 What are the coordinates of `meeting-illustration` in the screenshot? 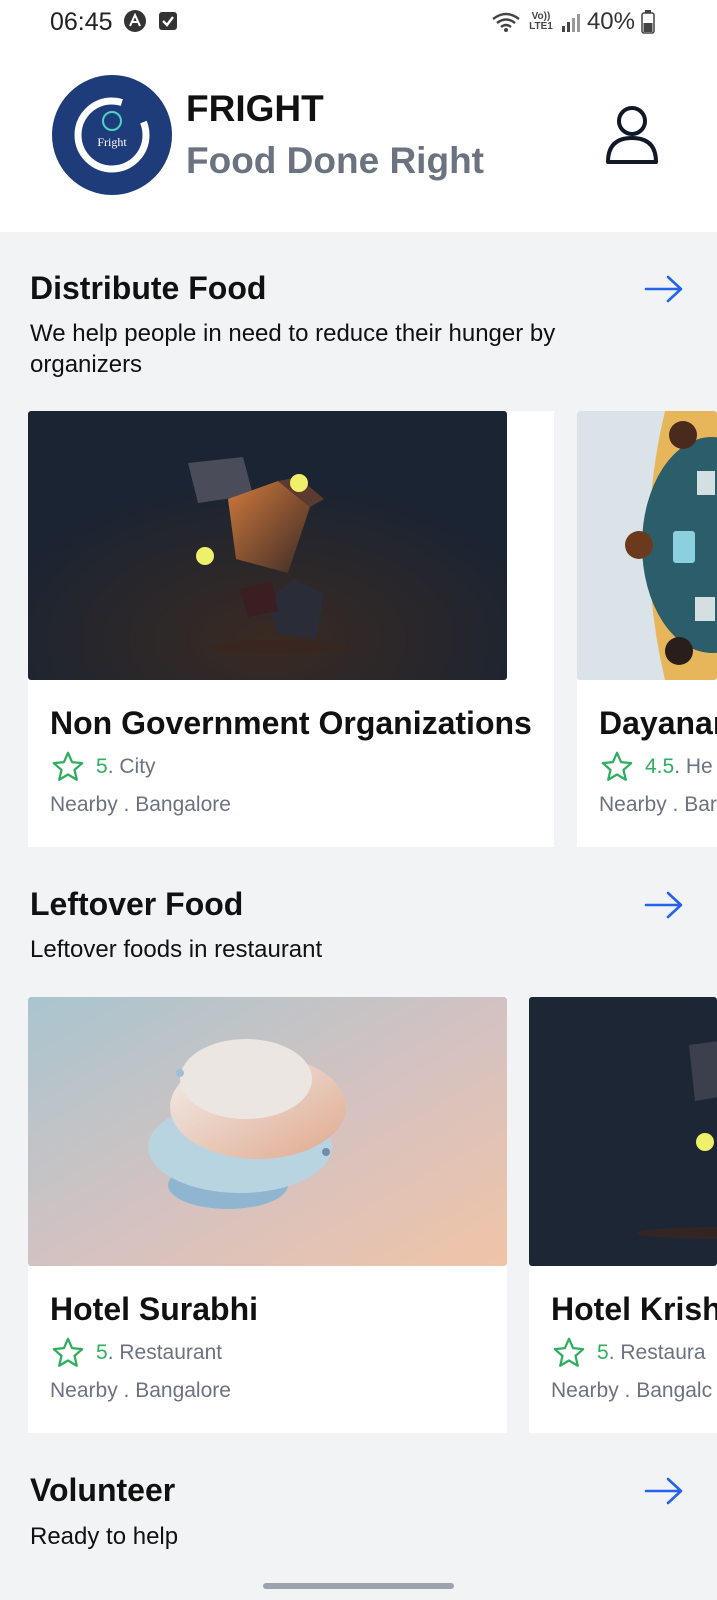 It's located at (647, 545).